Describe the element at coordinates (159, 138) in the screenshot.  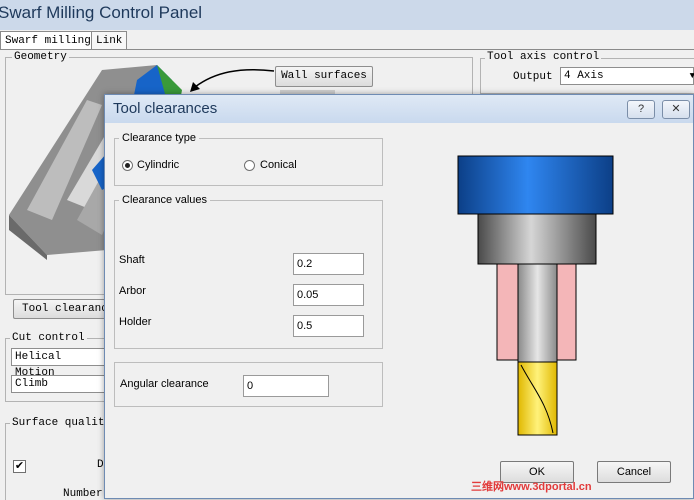
I see `clearance-type-label: Clearance type` at that location.